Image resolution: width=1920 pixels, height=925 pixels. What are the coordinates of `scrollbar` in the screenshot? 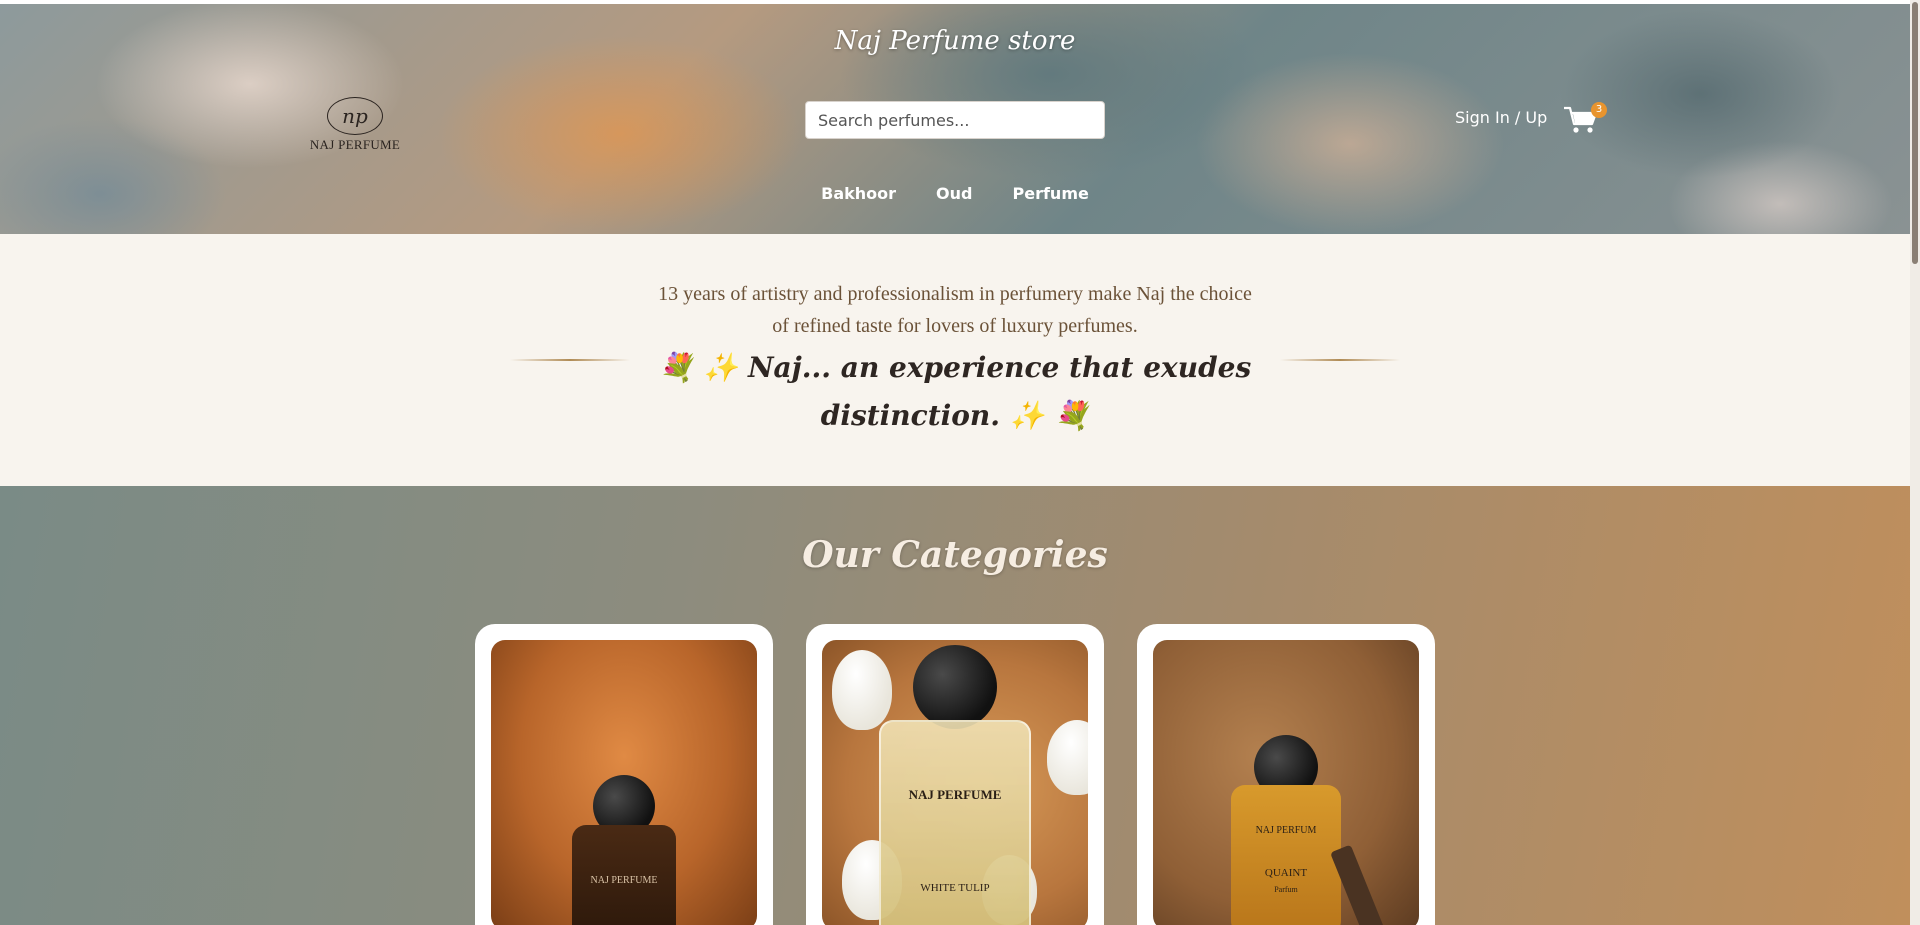 It's located at (1915, 462).